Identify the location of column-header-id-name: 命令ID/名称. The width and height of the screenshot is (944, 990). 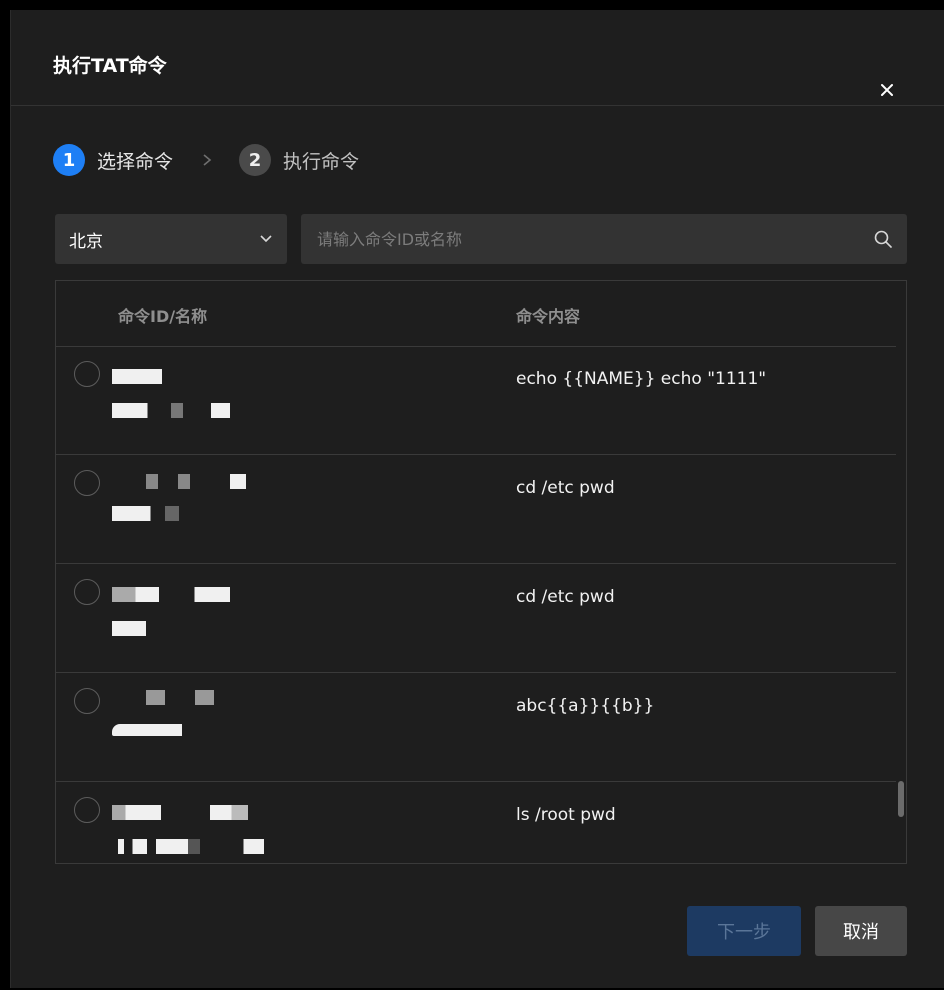
(163, 316).